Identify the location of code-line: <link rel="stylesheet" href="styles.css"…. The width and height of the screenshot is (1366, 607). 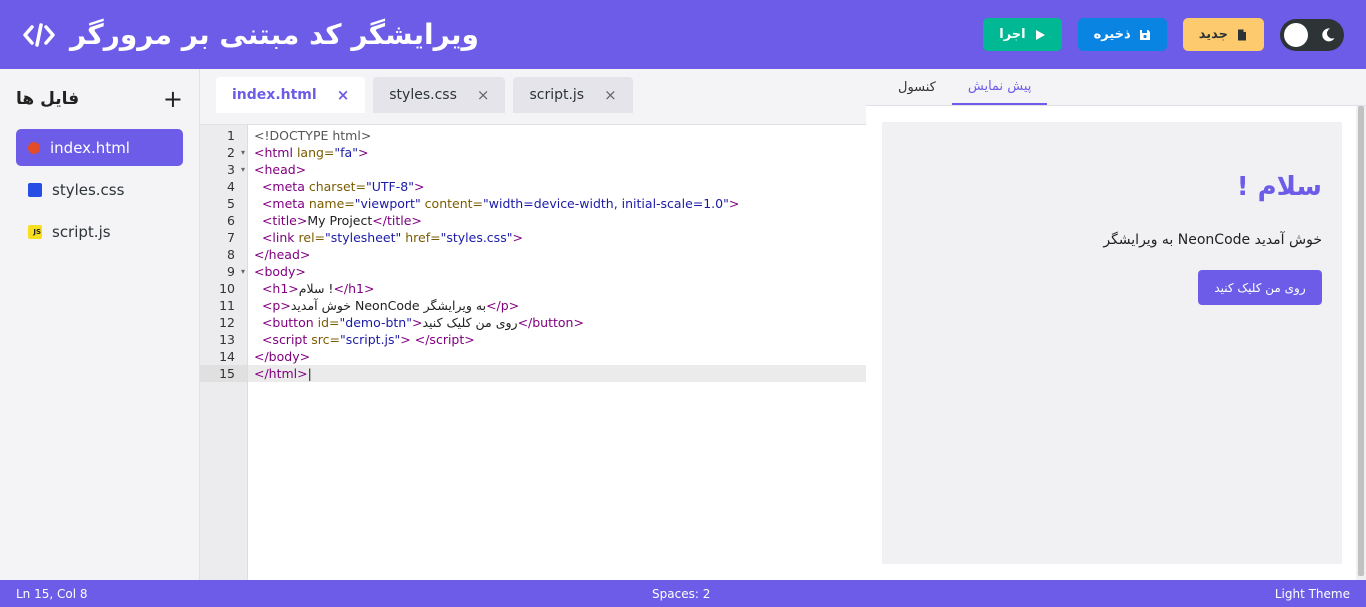
(392, 237).